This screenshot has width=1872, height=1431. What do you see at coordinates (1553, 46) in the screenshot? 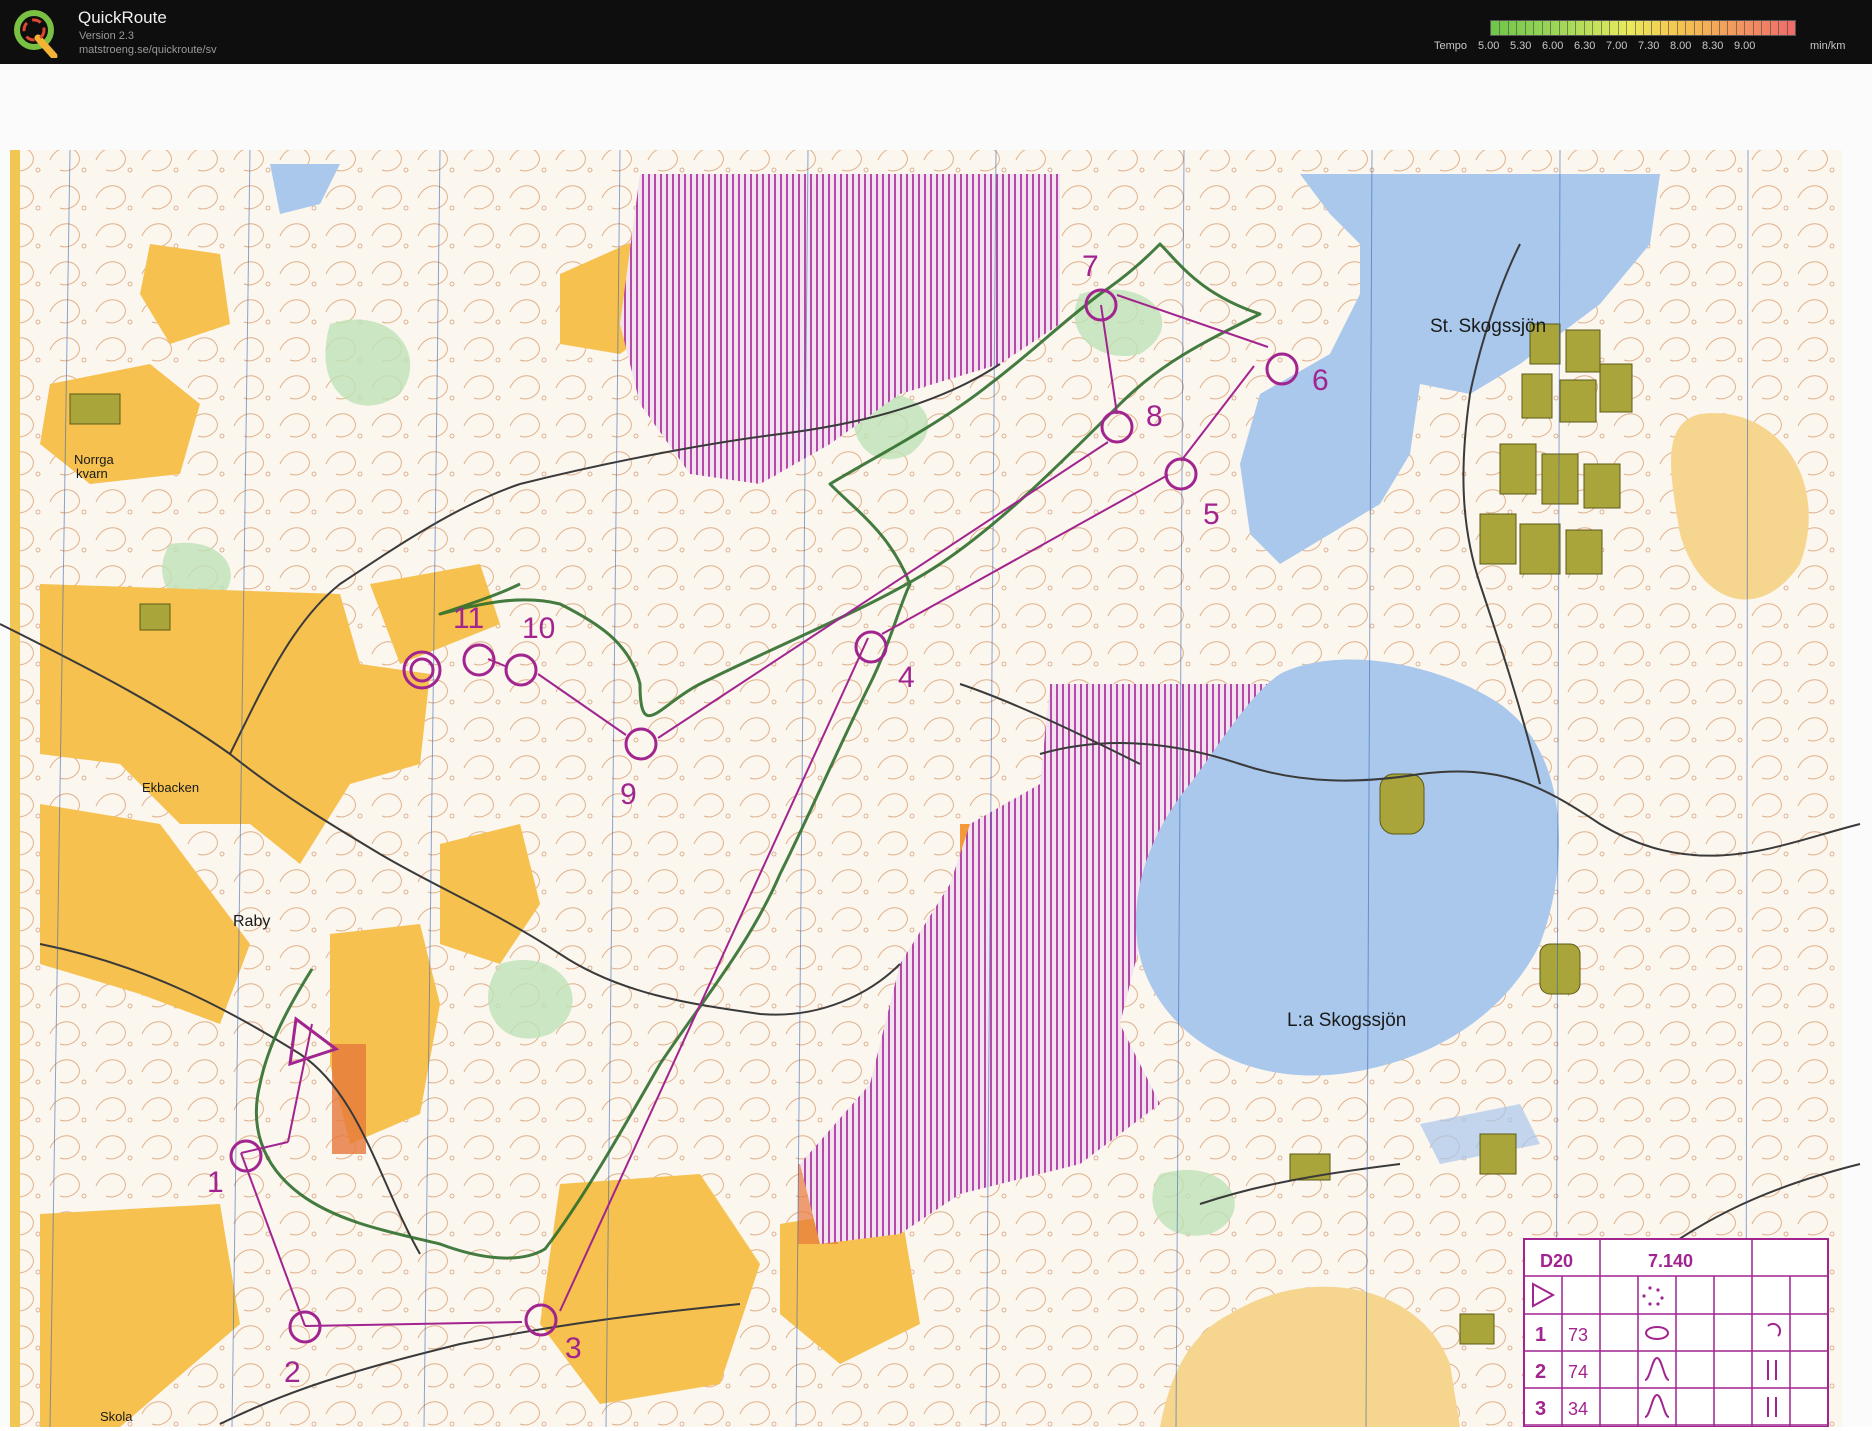
I see `pace-tick-label: 6.00` at bounding box center [1553, 46].